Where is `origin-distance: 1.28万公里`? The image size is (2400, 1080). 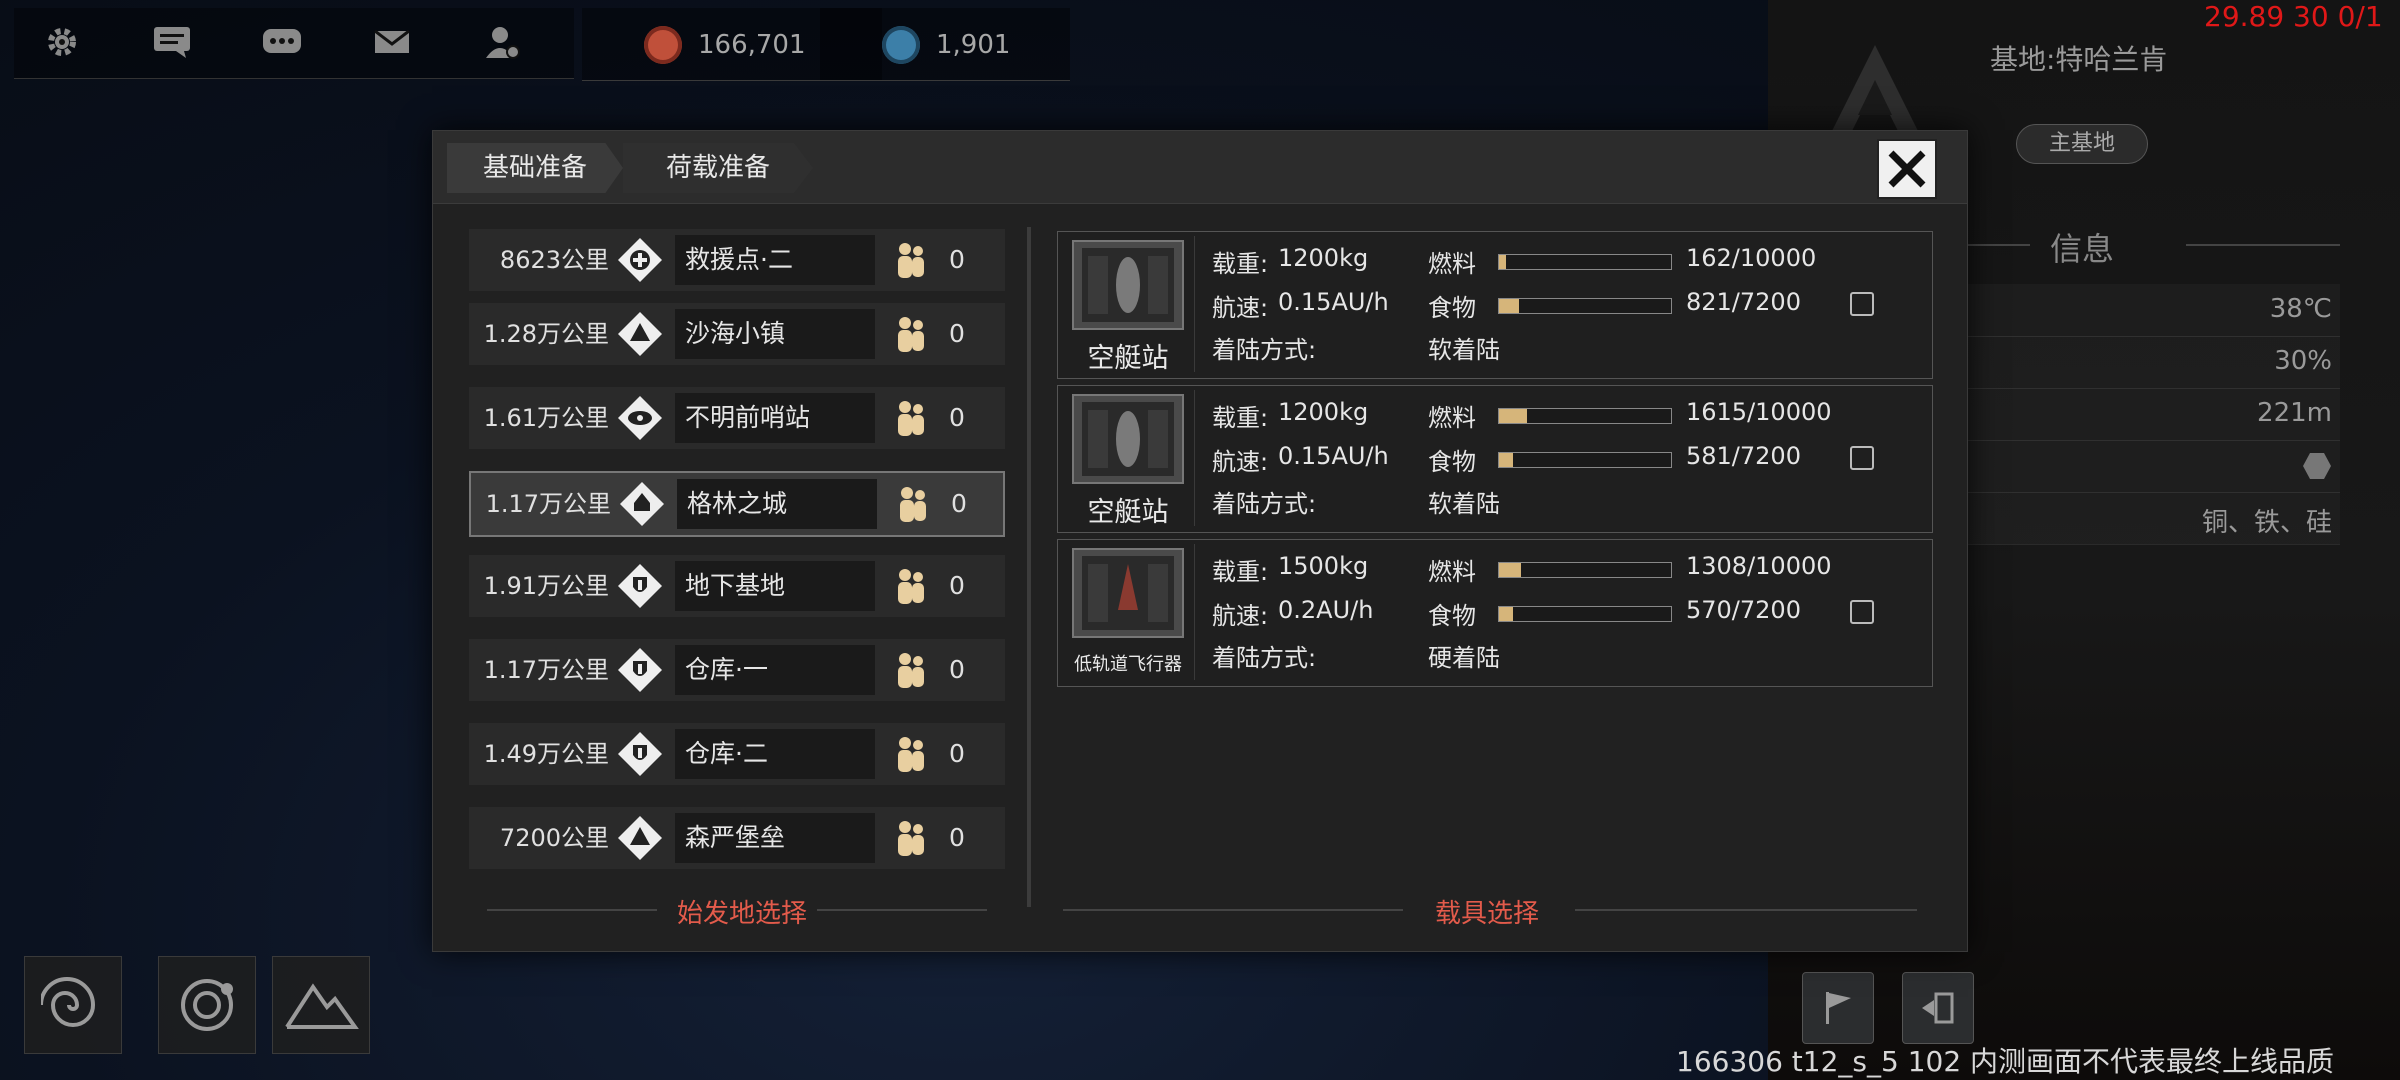 origin-distance: 1.28万公里 is located at coordinates (546, 334).